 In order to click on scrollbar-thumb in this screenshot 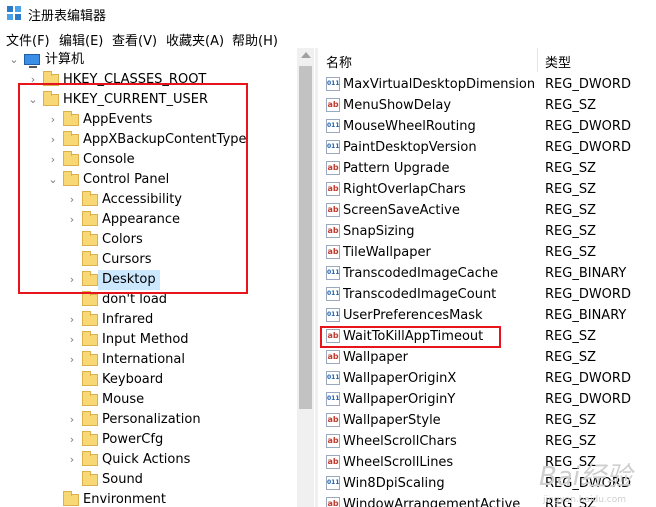, I will do `click(305, 237)`.